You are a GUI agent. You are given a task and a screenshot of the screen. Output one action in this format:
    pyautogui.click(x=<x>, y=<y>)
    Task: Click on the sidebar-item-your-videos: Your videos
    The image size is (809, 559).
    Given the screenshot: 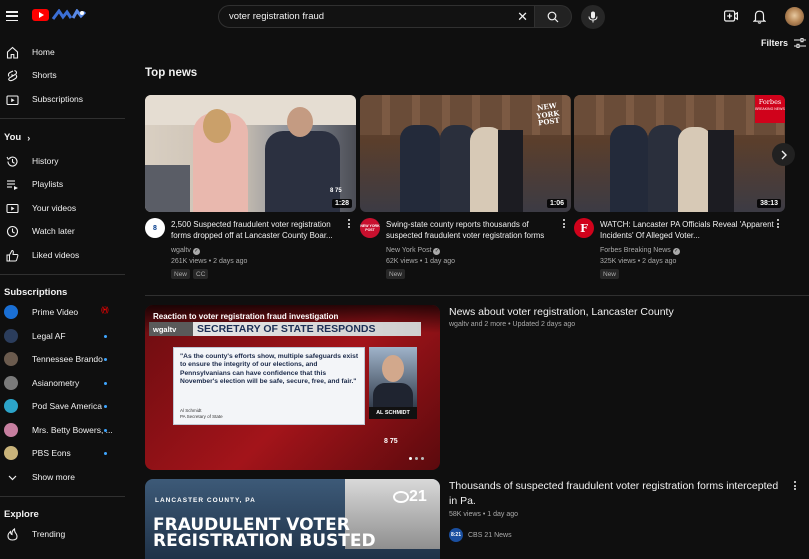 What is the action you would take?
    pyautogui.click(x=62, y=208)
    